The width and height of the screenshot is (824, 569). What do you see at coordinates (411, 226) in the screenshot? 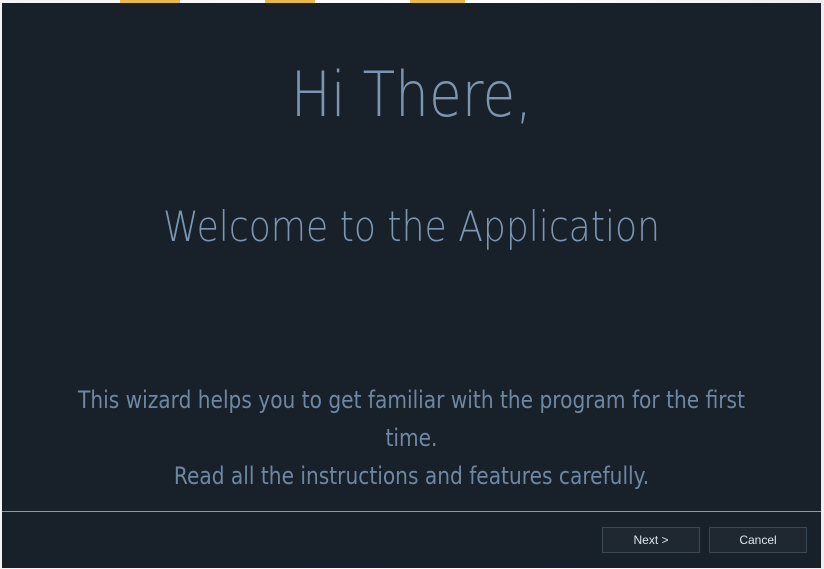
I see `welcome-heading: Welcome to the Application` at bounding box center [411, 226].